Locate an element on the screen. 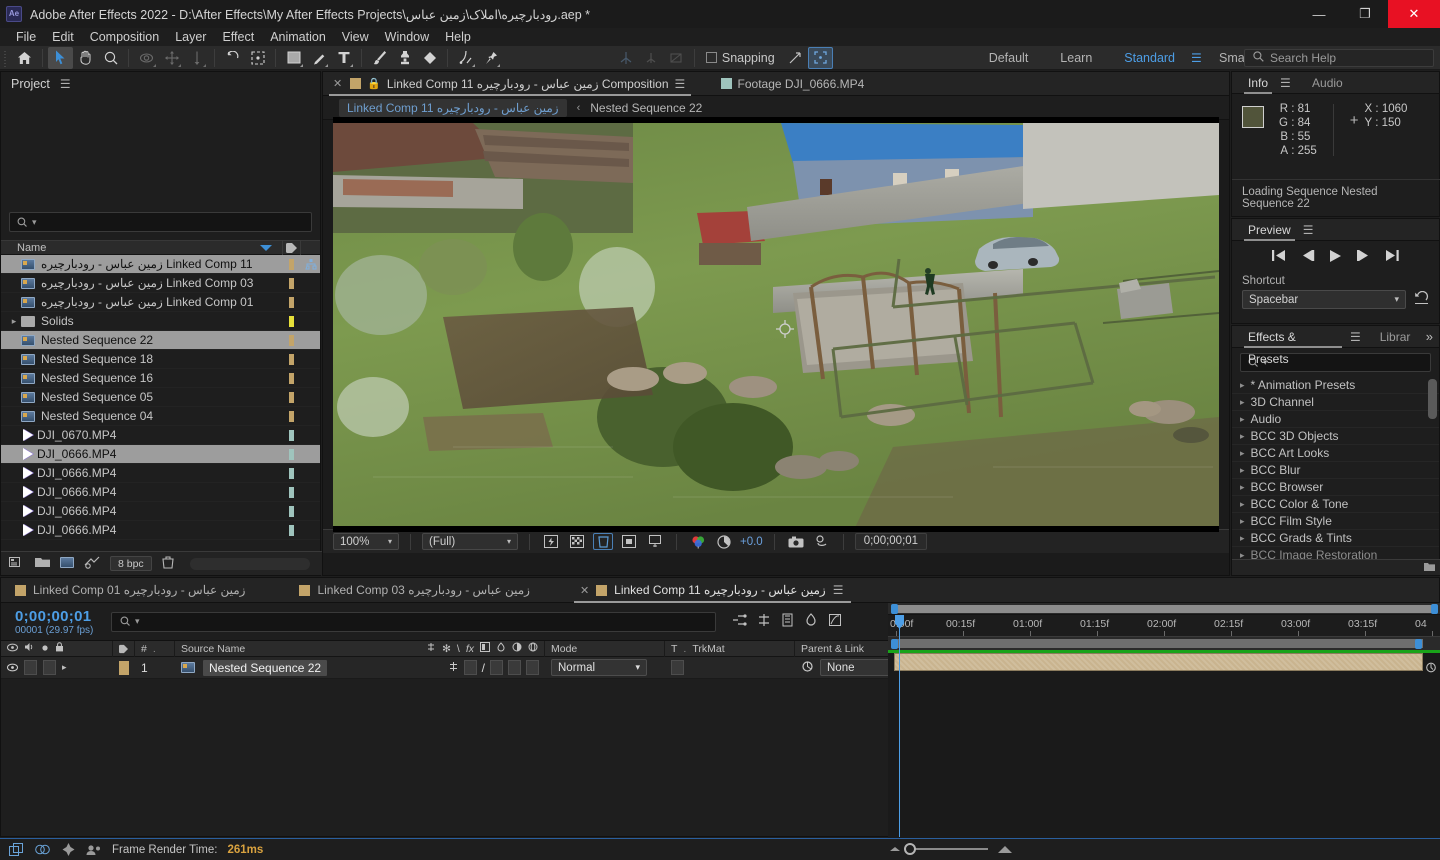 This screenshot has height=860, width=1440. work-area-end-handle is located at coordinates (1434, 609).